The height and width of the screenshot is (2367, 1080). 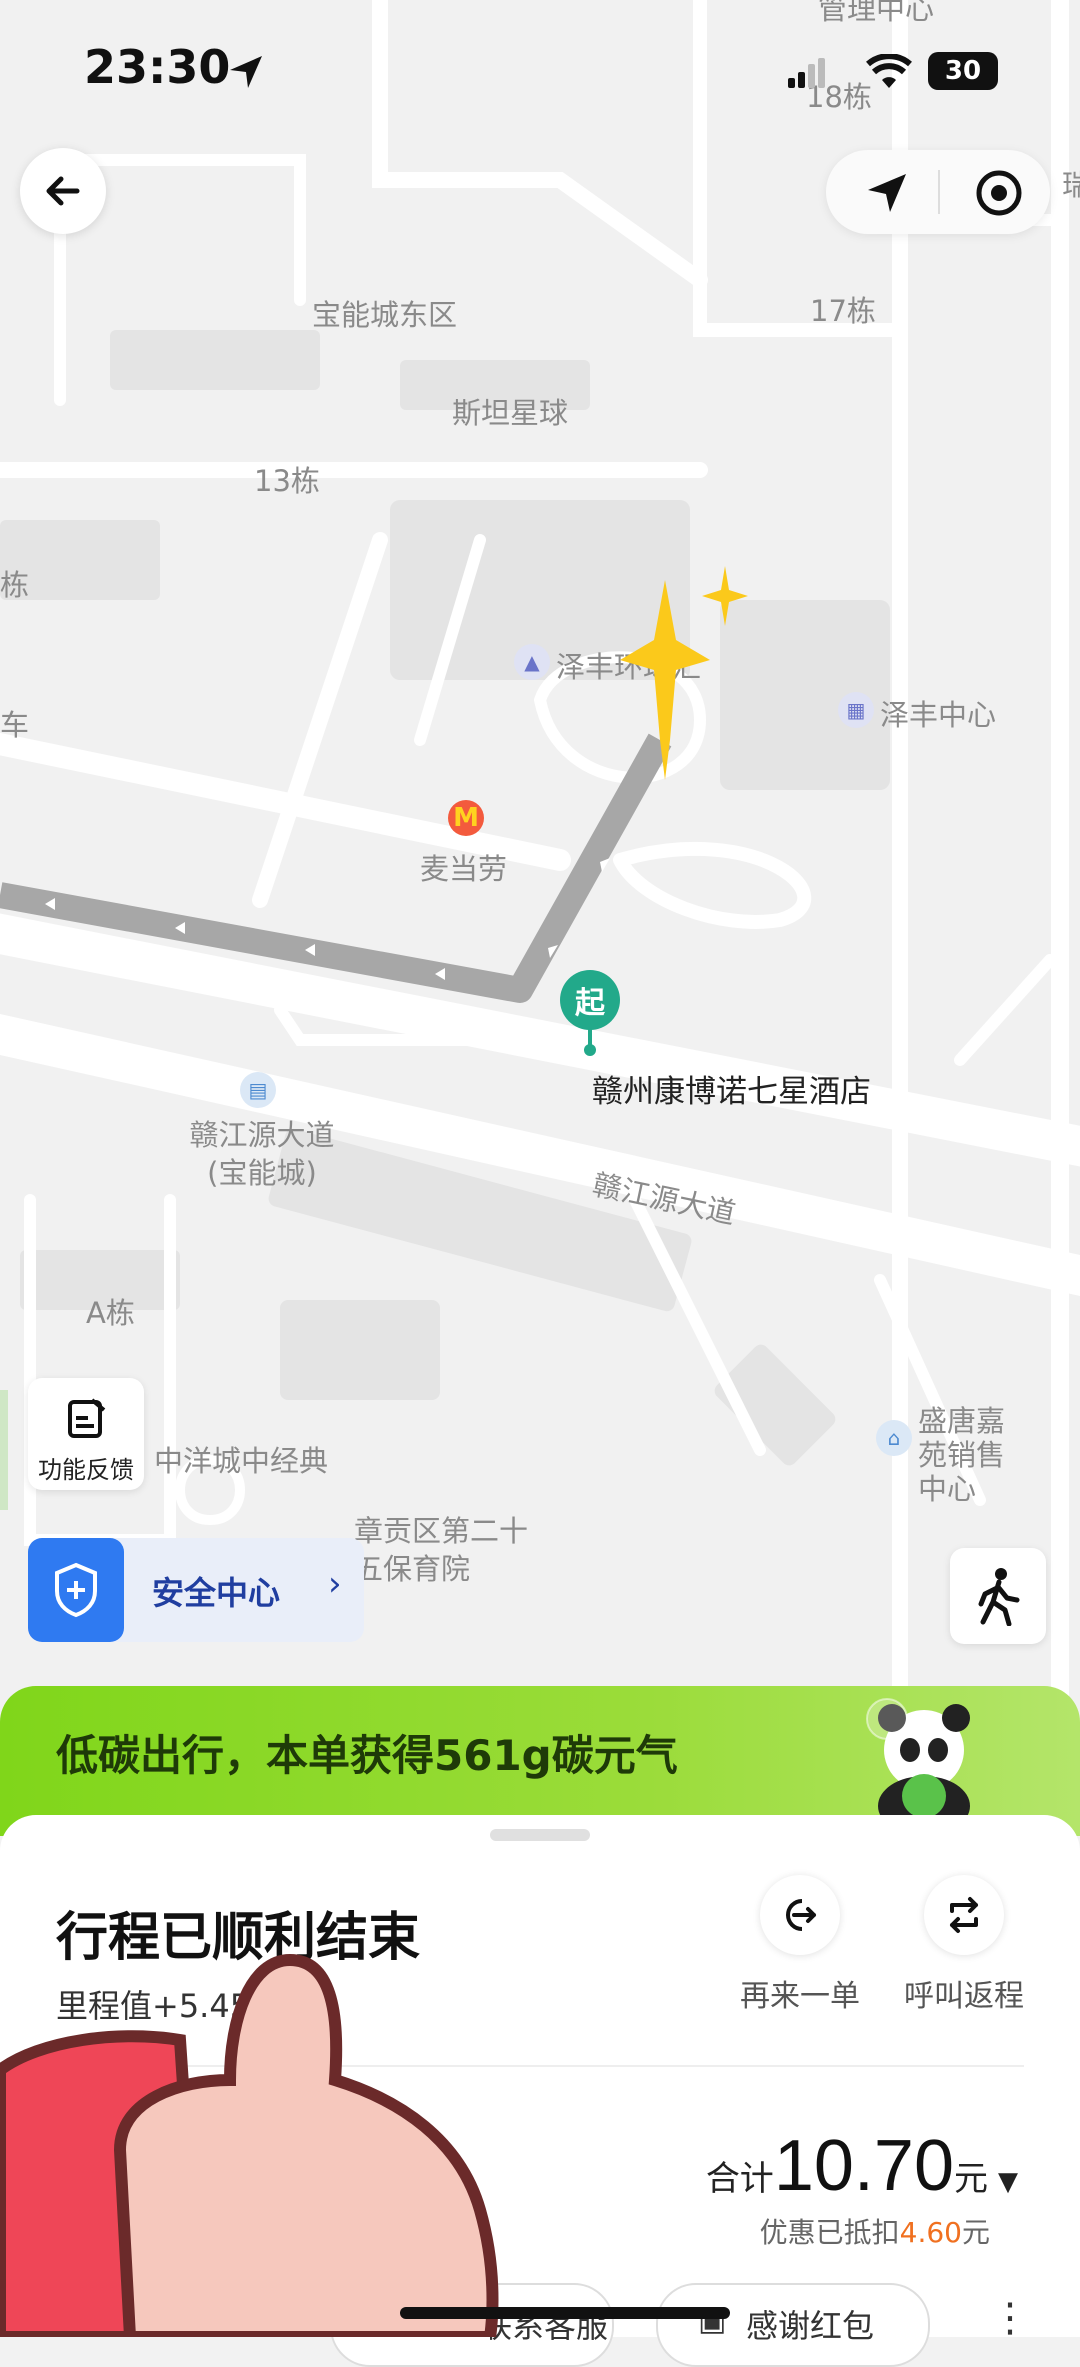 What do you see at coordinates (930, 2232) in the screenshot?
I see `discount-amount: 4.60` at bounding box center [930, 2232].